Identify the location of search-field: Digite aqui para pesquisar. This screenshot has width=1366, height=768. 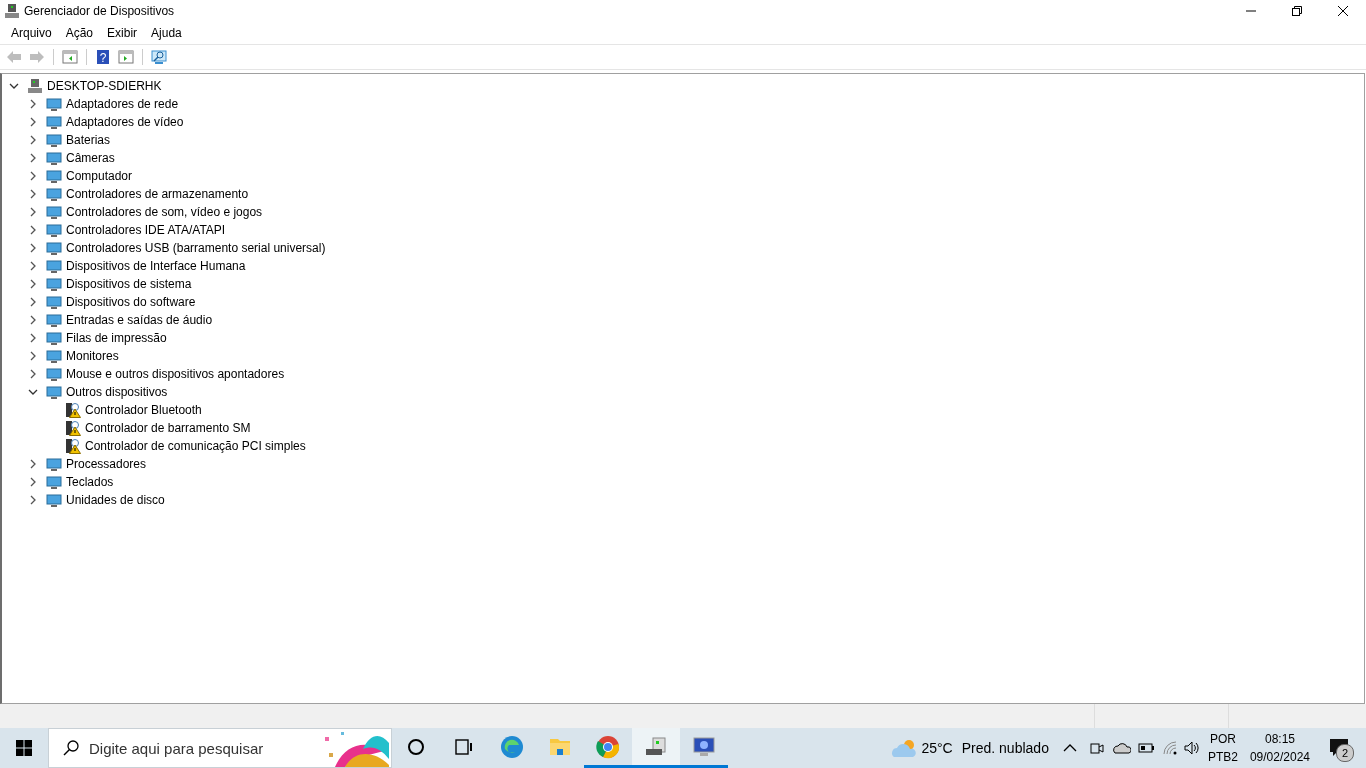
(220, 748).